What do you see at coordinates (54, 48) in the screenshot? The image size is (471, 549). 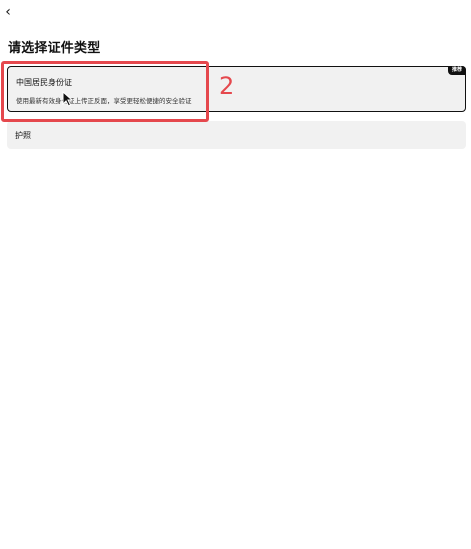 I see `page-title: 请选择证件类型` at bounding box center [54, 48].